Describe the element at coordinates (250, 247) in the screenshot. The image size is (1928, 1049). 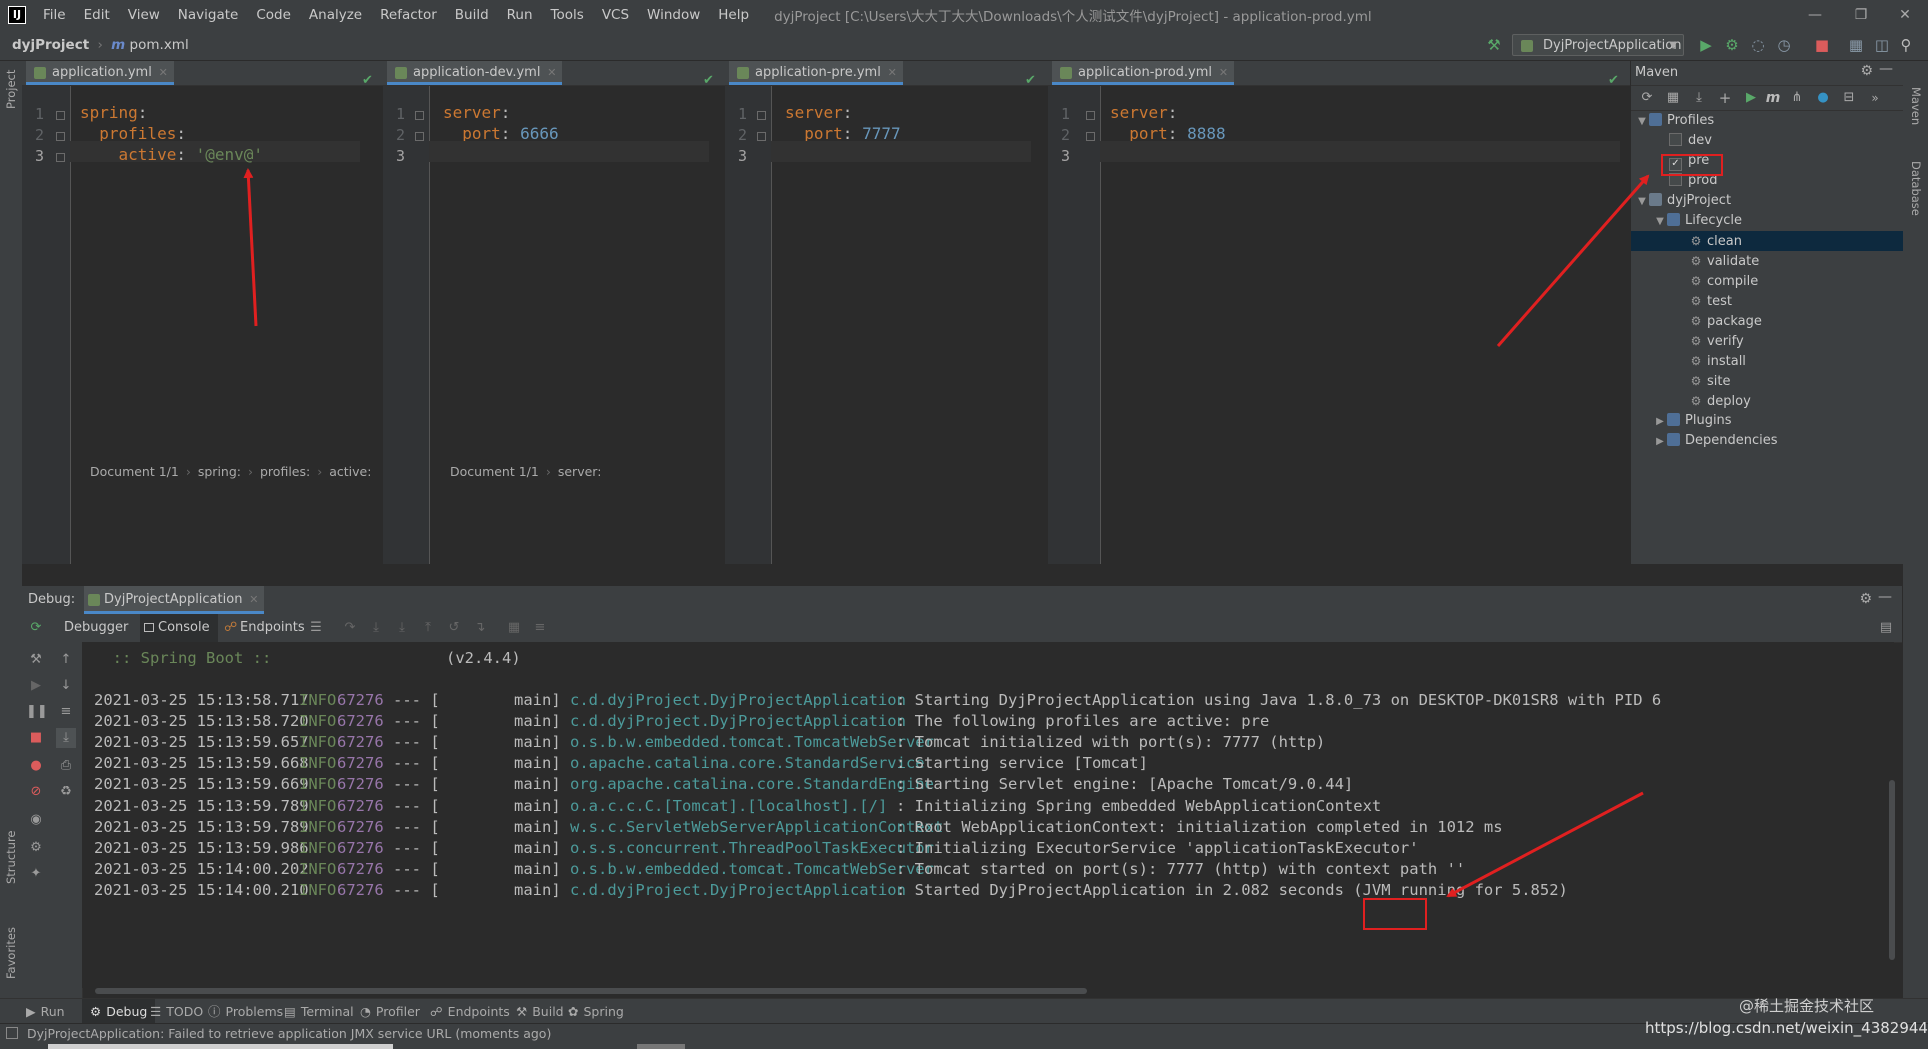
I see `arrow-to-active-env` at that location.